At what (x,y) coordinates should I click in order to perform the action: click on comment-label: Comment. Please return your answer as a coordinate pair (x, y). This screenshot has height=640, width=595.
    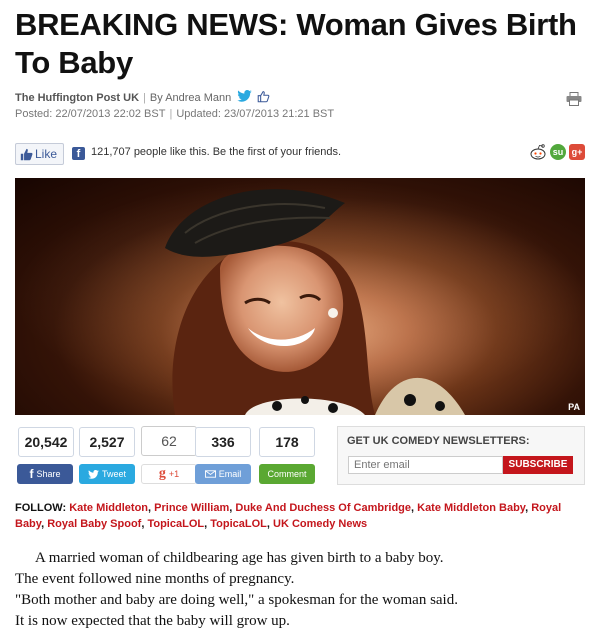
    Looking at the image, I should click on (287, 474).